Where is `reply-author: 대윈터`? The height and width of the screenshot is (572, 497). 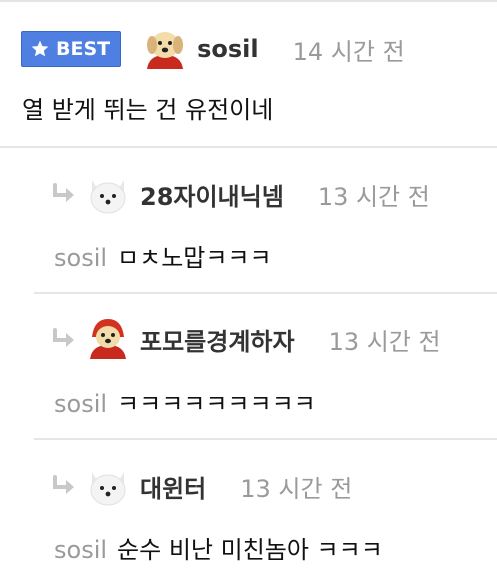 reply-author: 대윈터 is located at coordinates (173, 486).